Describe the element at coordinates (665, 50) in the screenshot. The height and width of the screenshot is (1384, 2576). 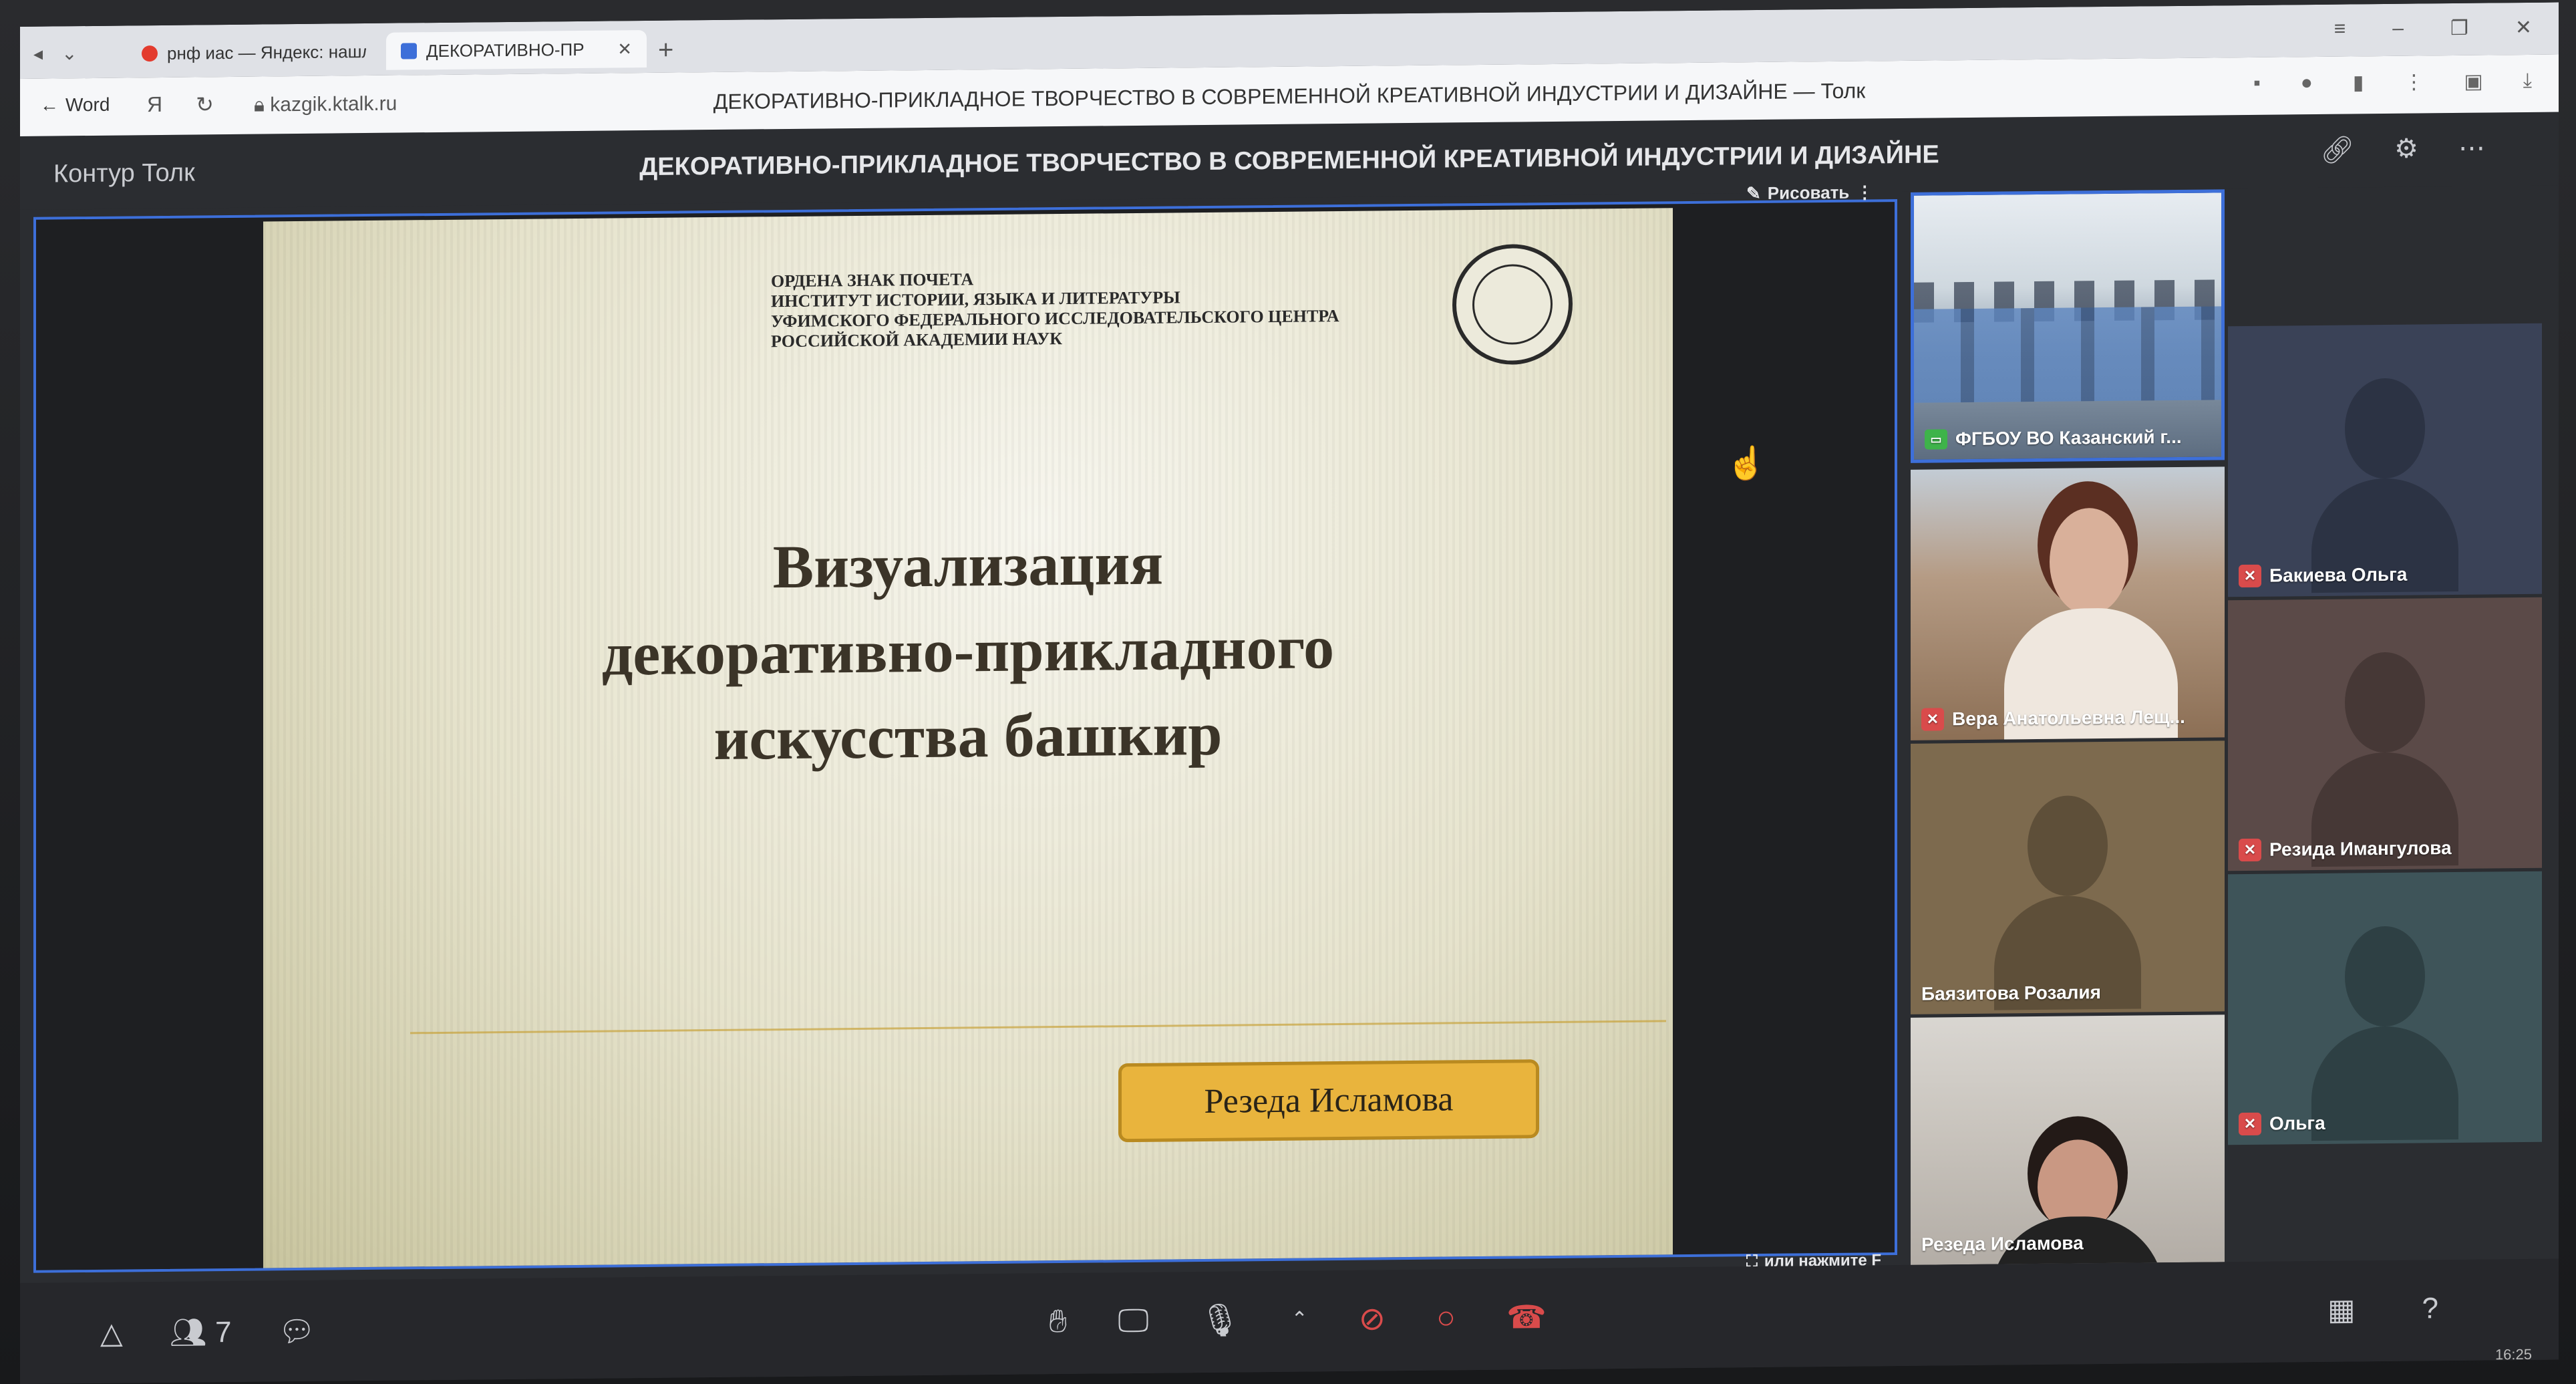
I see `new-tab-icon: +` at that location.